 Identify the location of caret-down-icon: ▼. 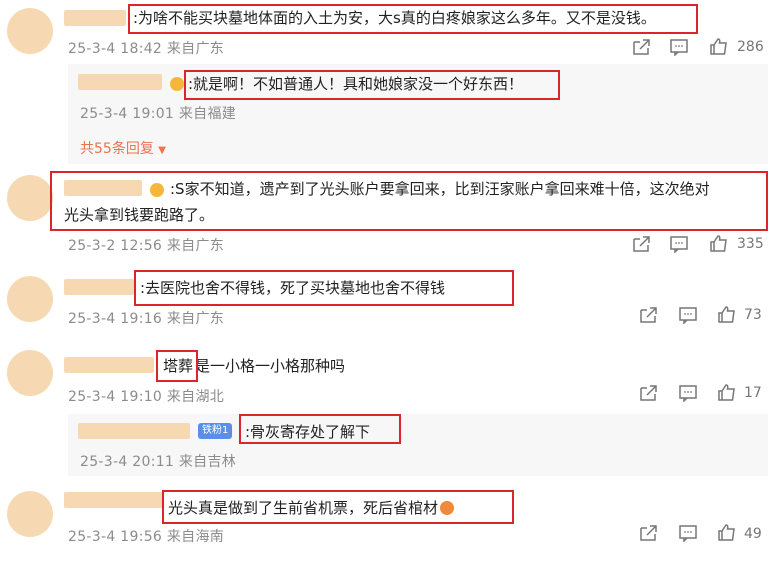
(162, 150).